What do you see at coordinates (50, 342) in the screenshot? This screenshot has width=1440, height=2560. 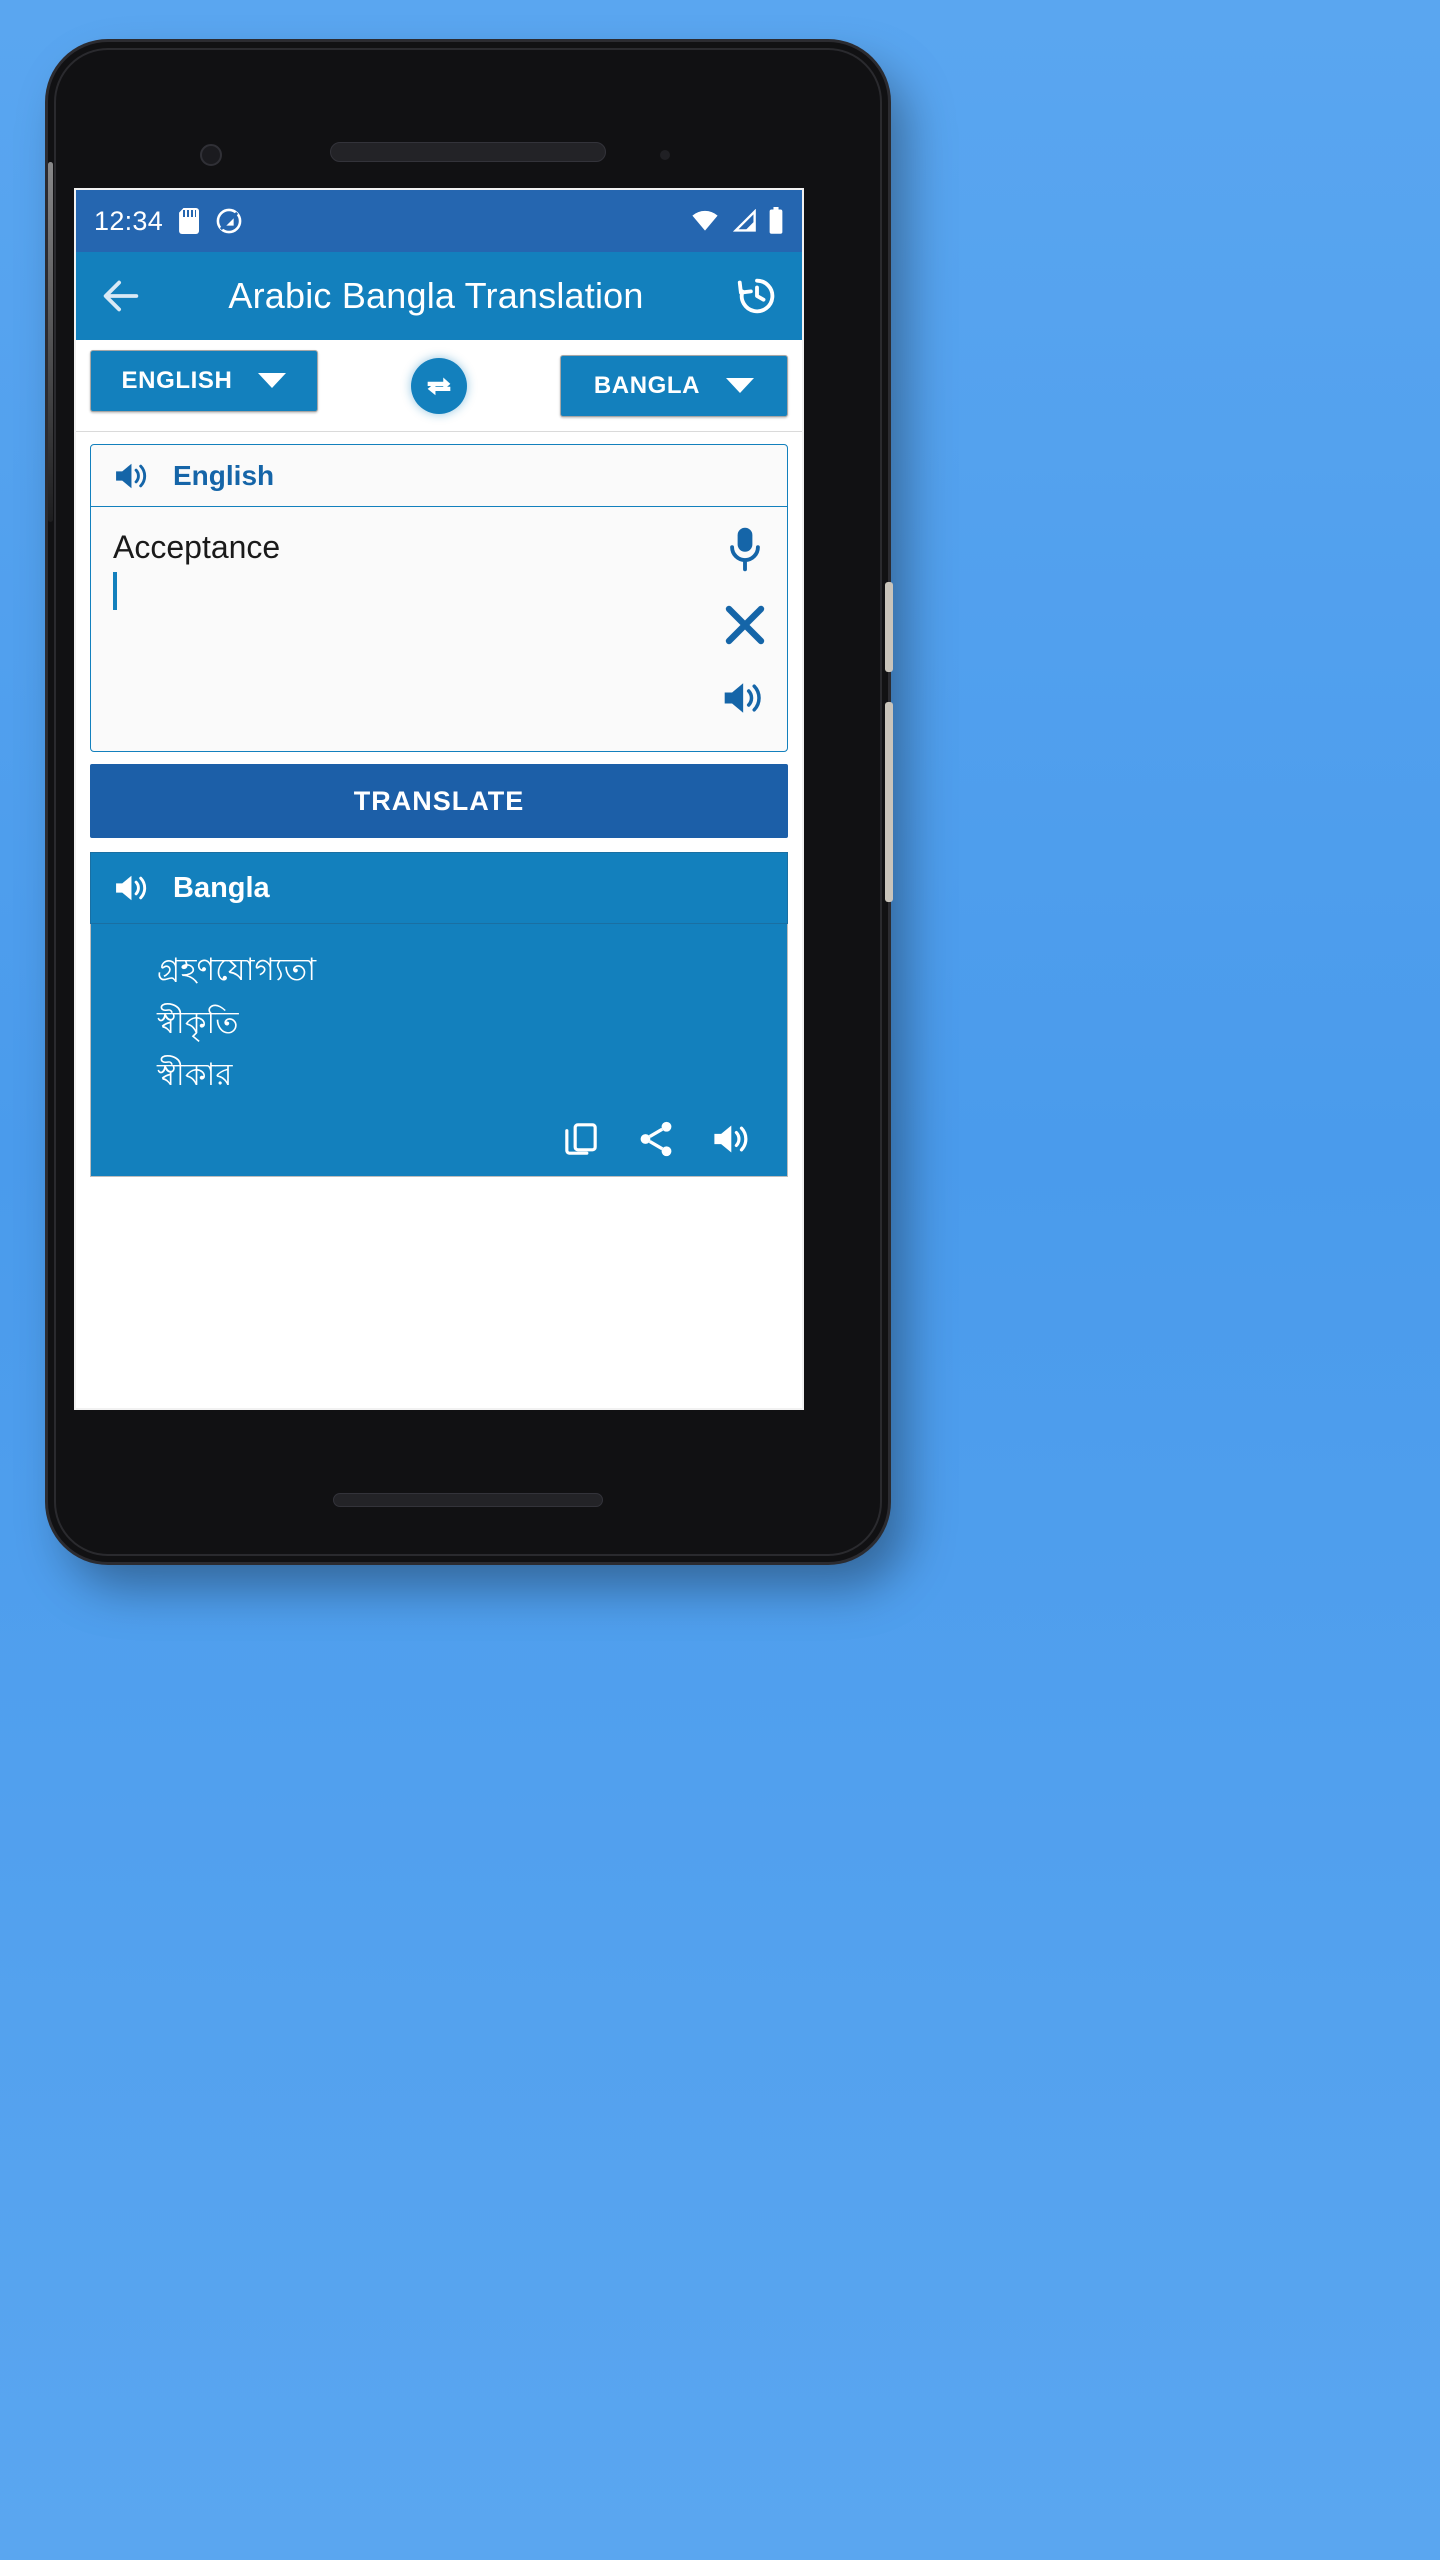 I see `phone-edge-highlight` at bounding box center [50, 342].